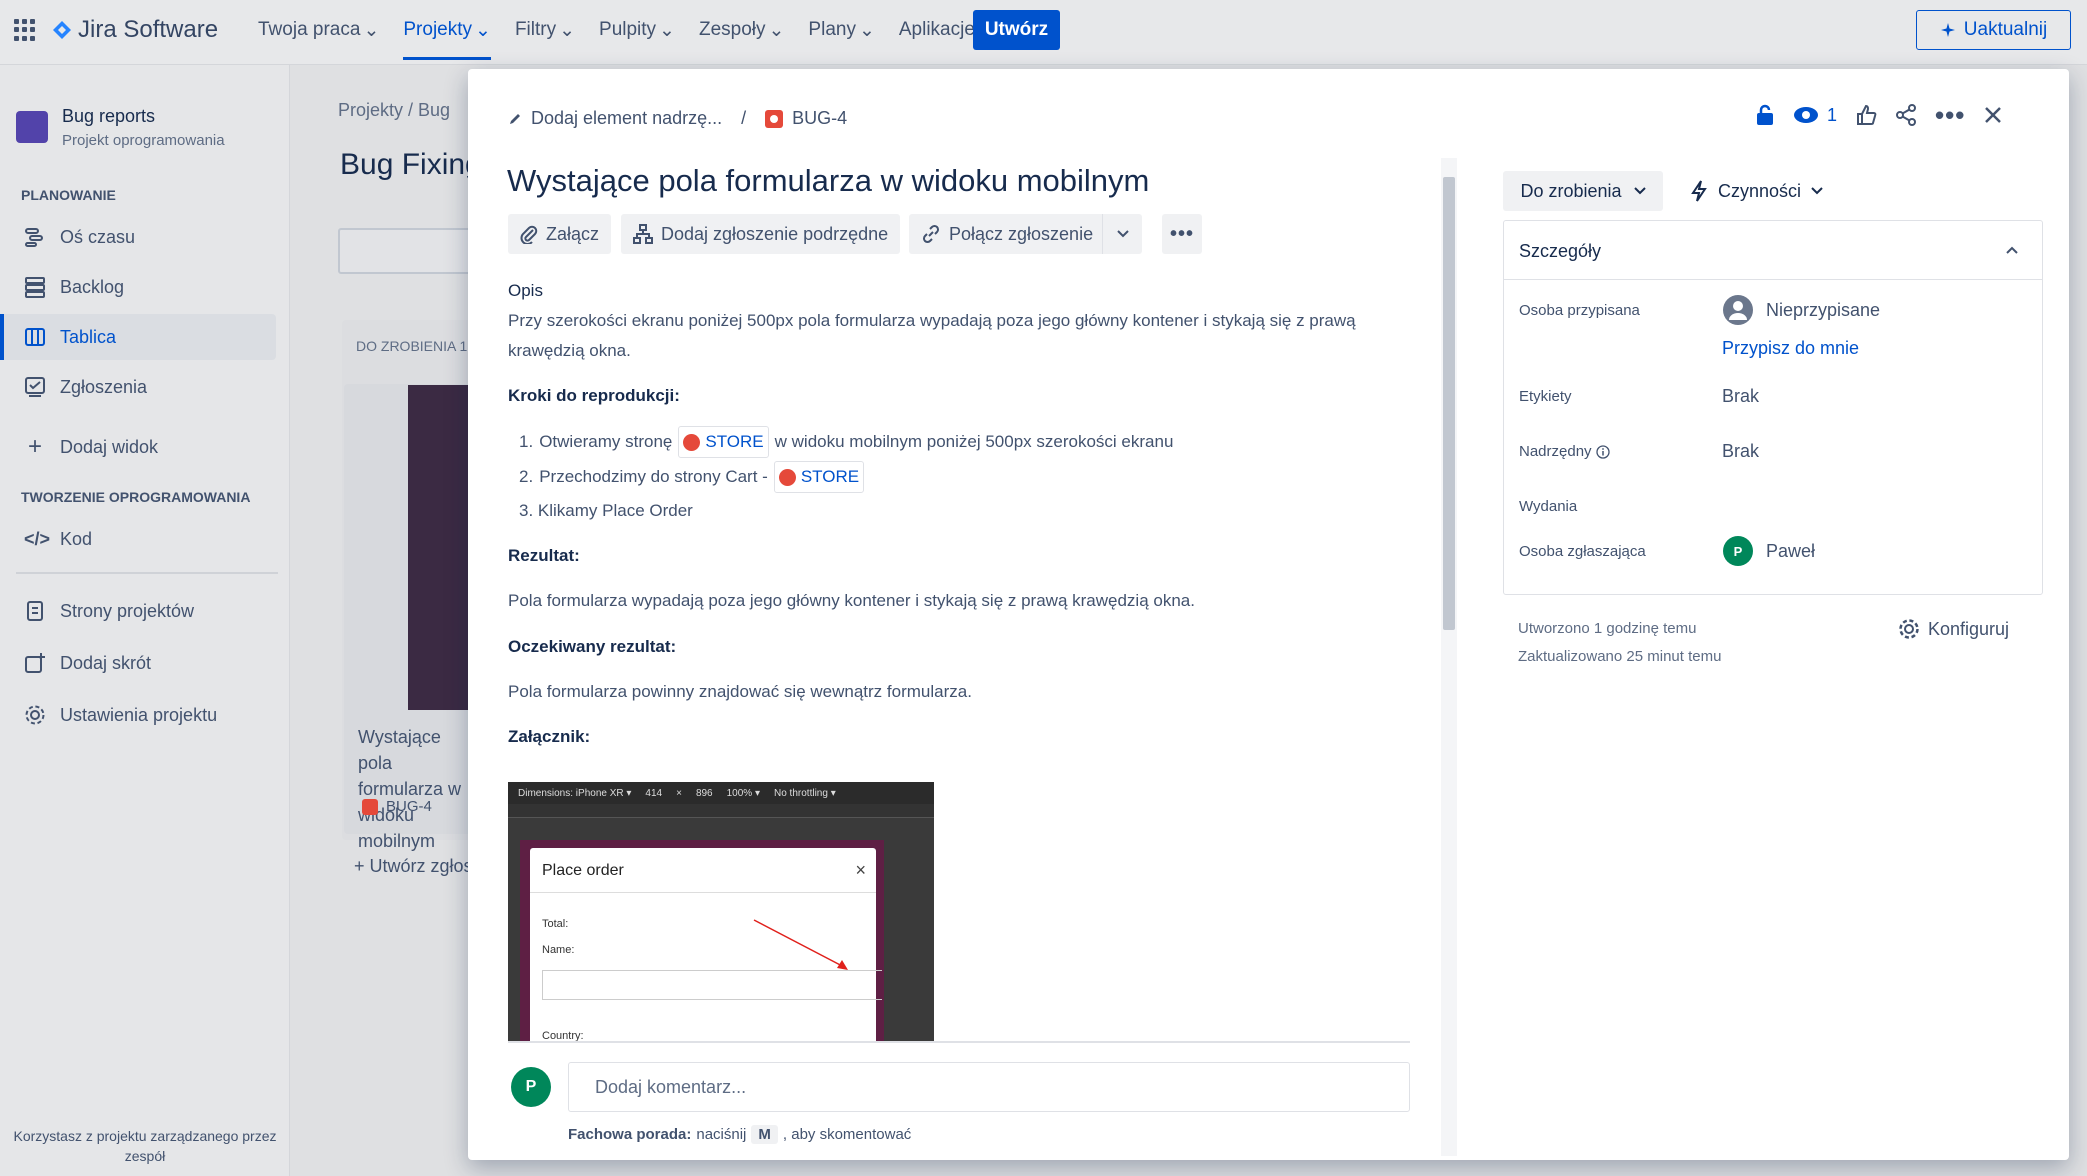 The width and height of the screenshot is (2087, 1176). What do you see at coordinates (394, 110) in the screenshot?
I see `breadcrumb: Projekty / Bug` at bounding box center [394, 110].